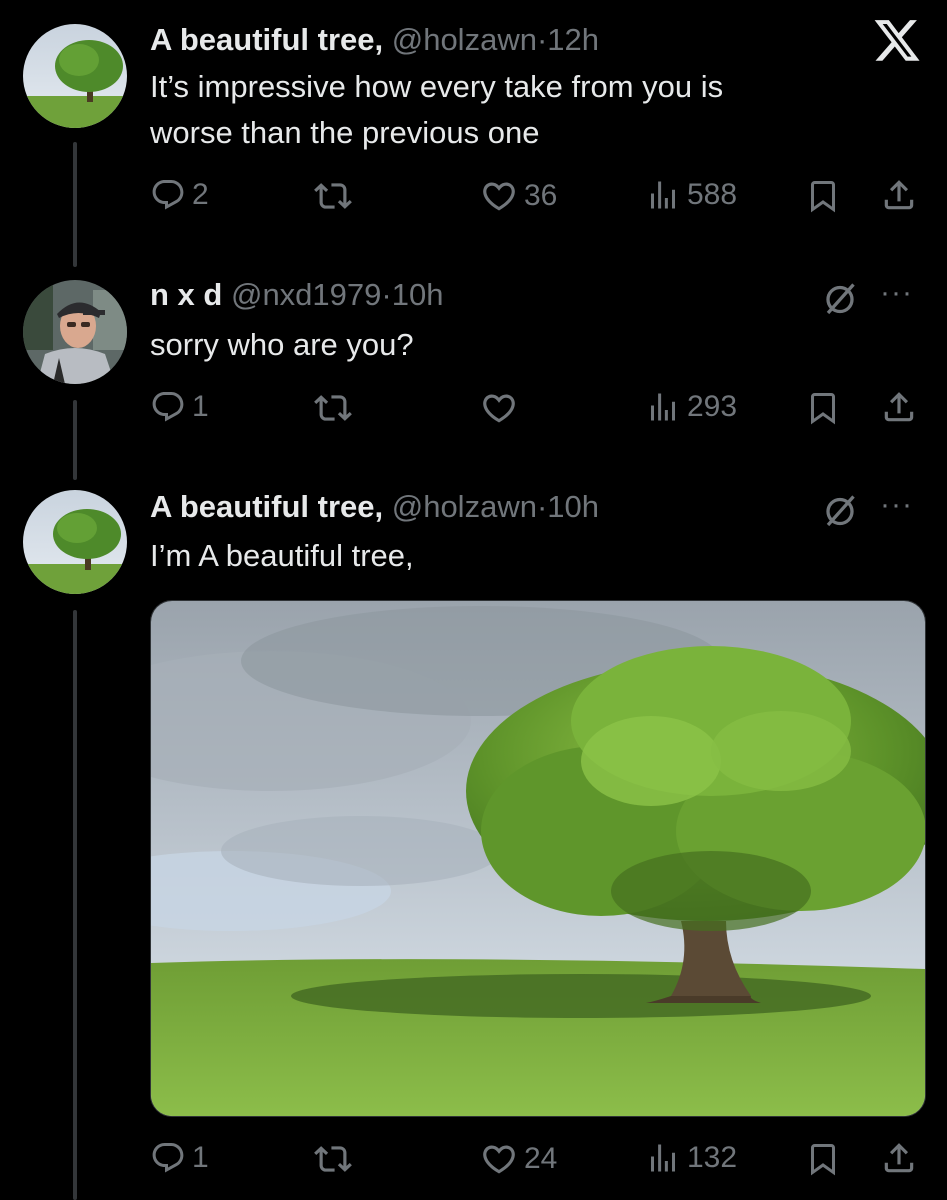  I want to click on tweet-text-line: worse than the previous one, so click(345, 132).